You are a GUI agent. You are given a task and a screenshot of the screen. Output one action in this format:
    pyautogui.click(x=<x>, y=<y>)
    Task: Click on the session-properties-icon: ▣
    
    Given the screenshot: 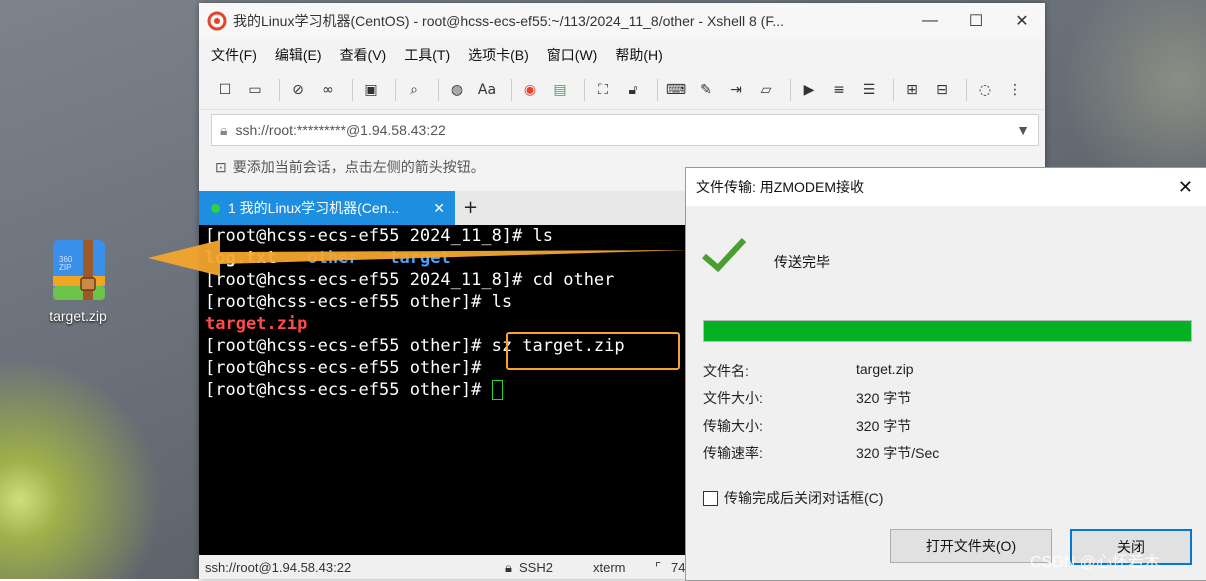 What is the action you would take?
    pyautogui.click(x=371, y=90)
    